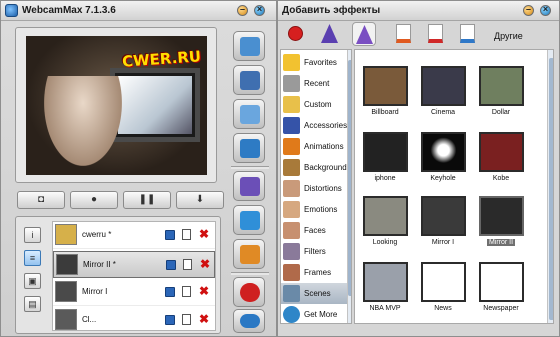  Describe the element at coordinates (316, 83) in the screenshot. I see `category-item-recent: Recent` at that location.